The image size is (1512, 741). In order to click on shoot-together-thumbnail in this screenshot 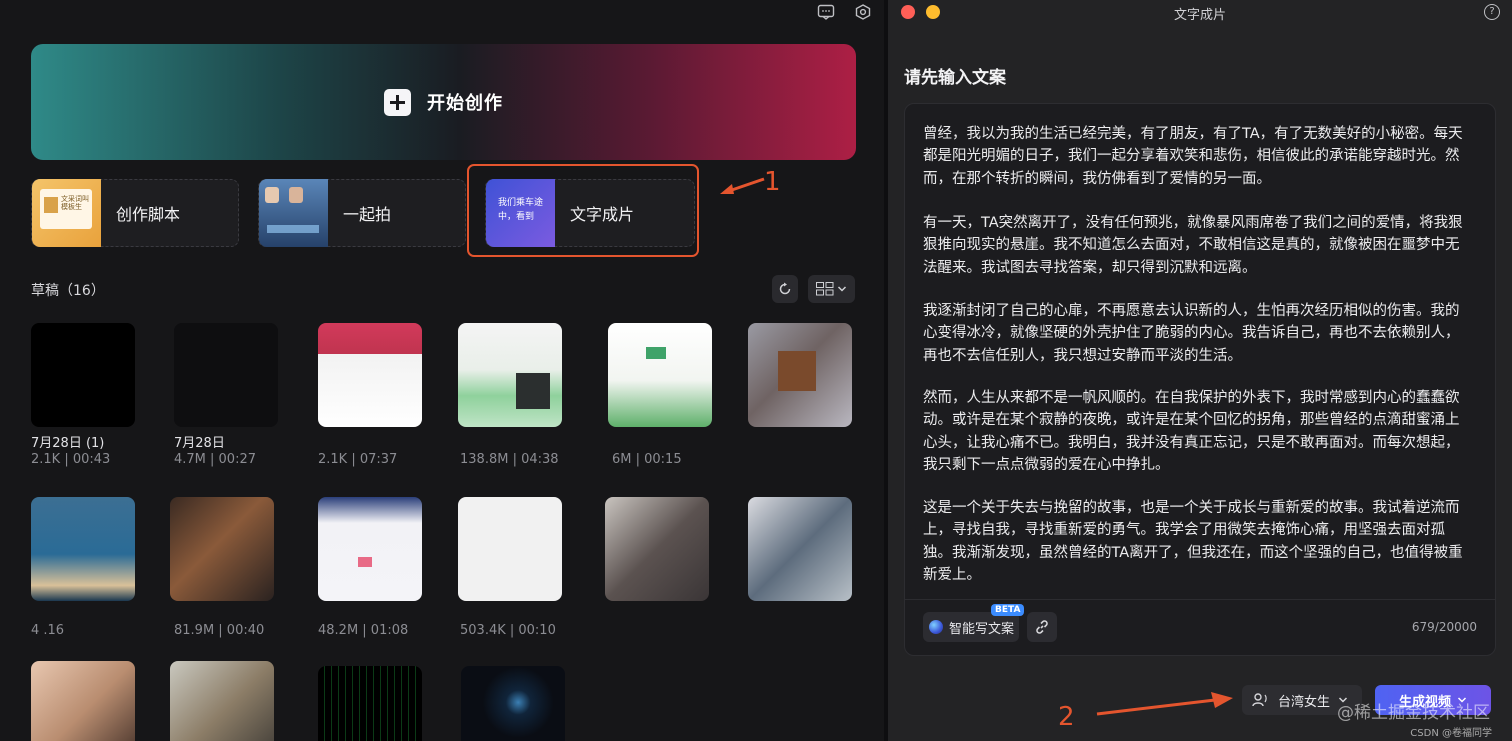, I will do `click(293, 213)`.